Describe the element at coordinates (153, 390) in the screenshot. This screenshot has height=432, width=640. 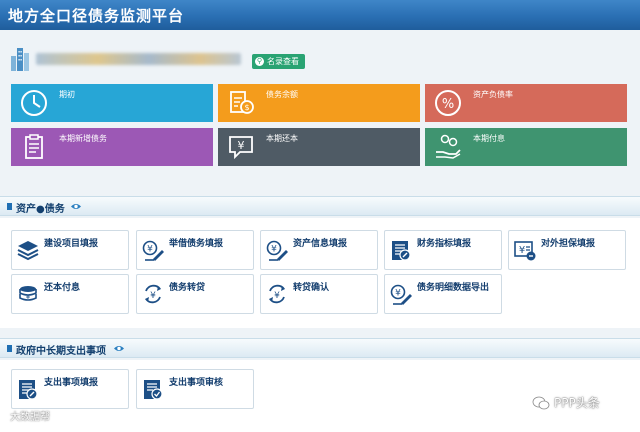
I see `doc-check-icon` at that location.